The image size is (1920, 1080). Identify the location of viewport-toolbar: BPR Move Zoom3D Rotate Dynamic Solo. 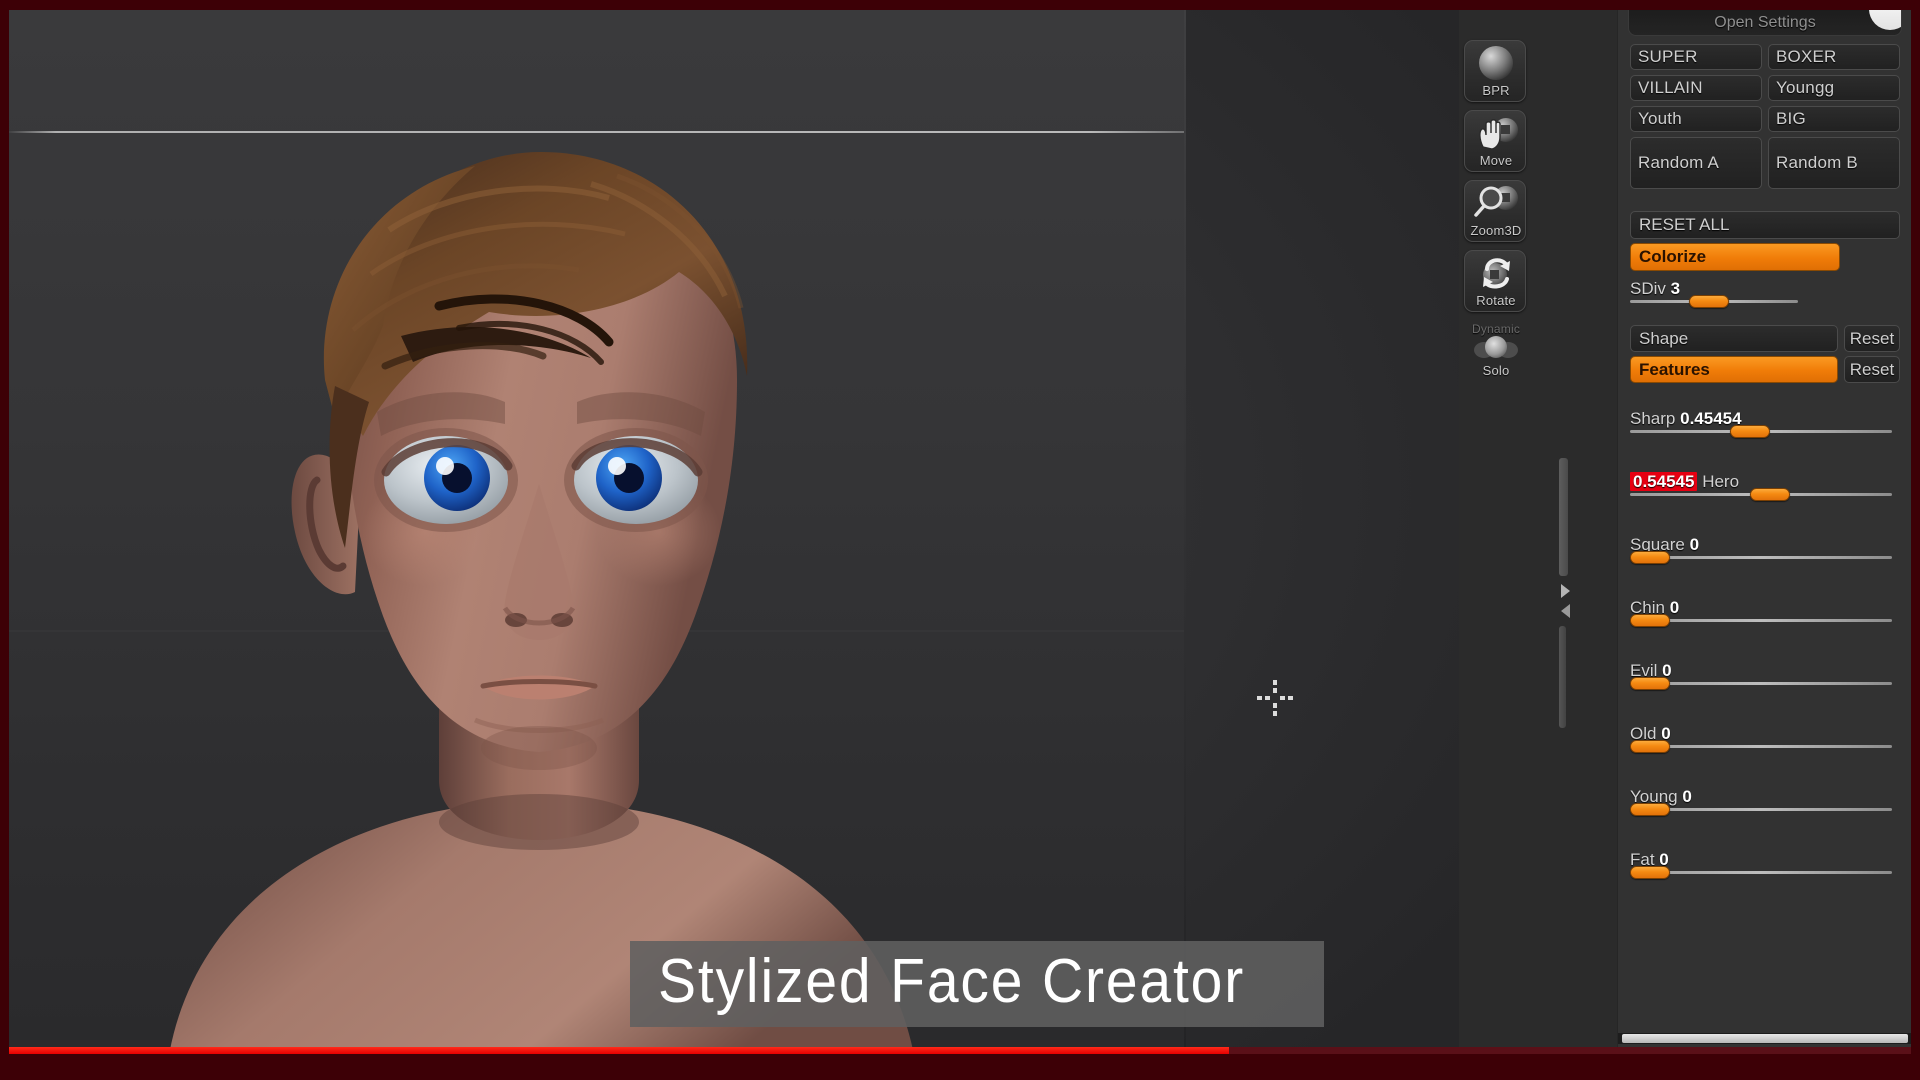
(1499, 215).